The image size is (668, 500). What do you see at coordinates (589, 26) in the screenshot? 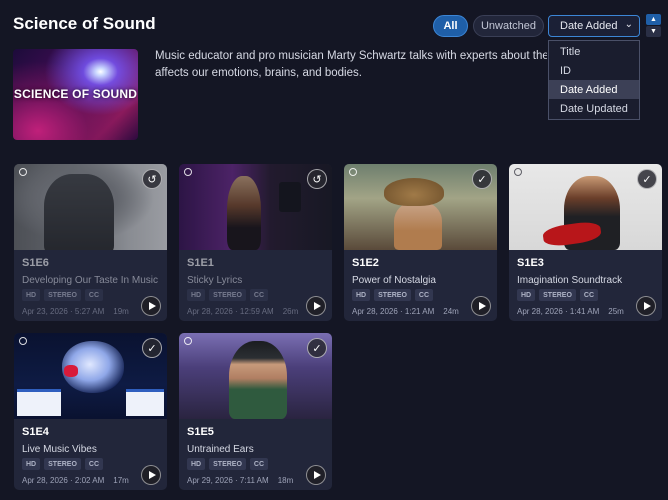
I see `sort-selected-value: Date Added` at bounding box center [589, 26].